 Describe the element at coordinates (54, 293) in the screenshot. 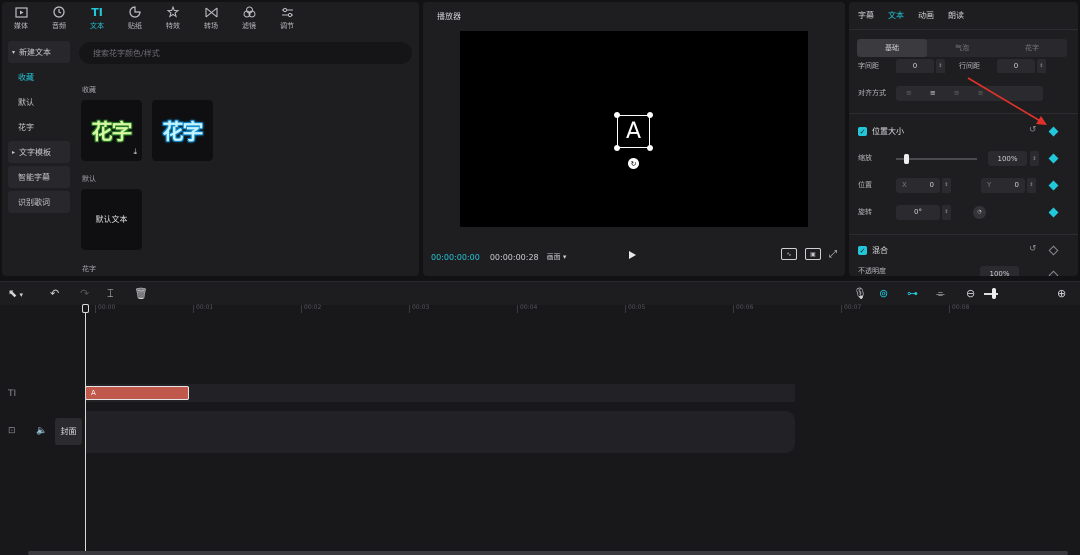

I see `undo-icon: ↶` at that location.